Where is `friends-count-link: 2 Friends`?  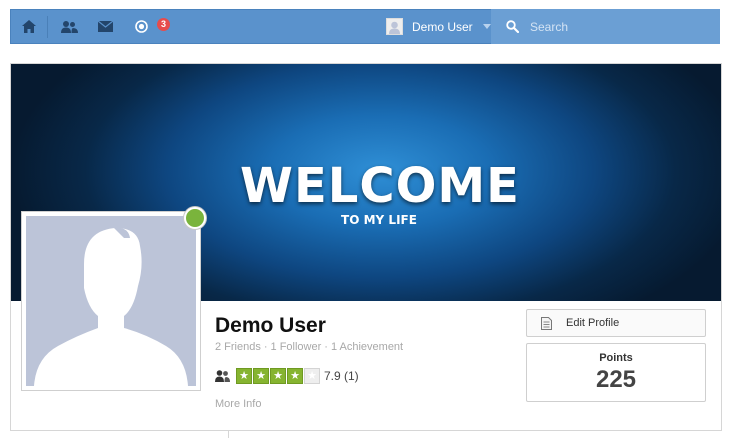 friends-count-link: 2 Friends is located at coordinates (238, 347).